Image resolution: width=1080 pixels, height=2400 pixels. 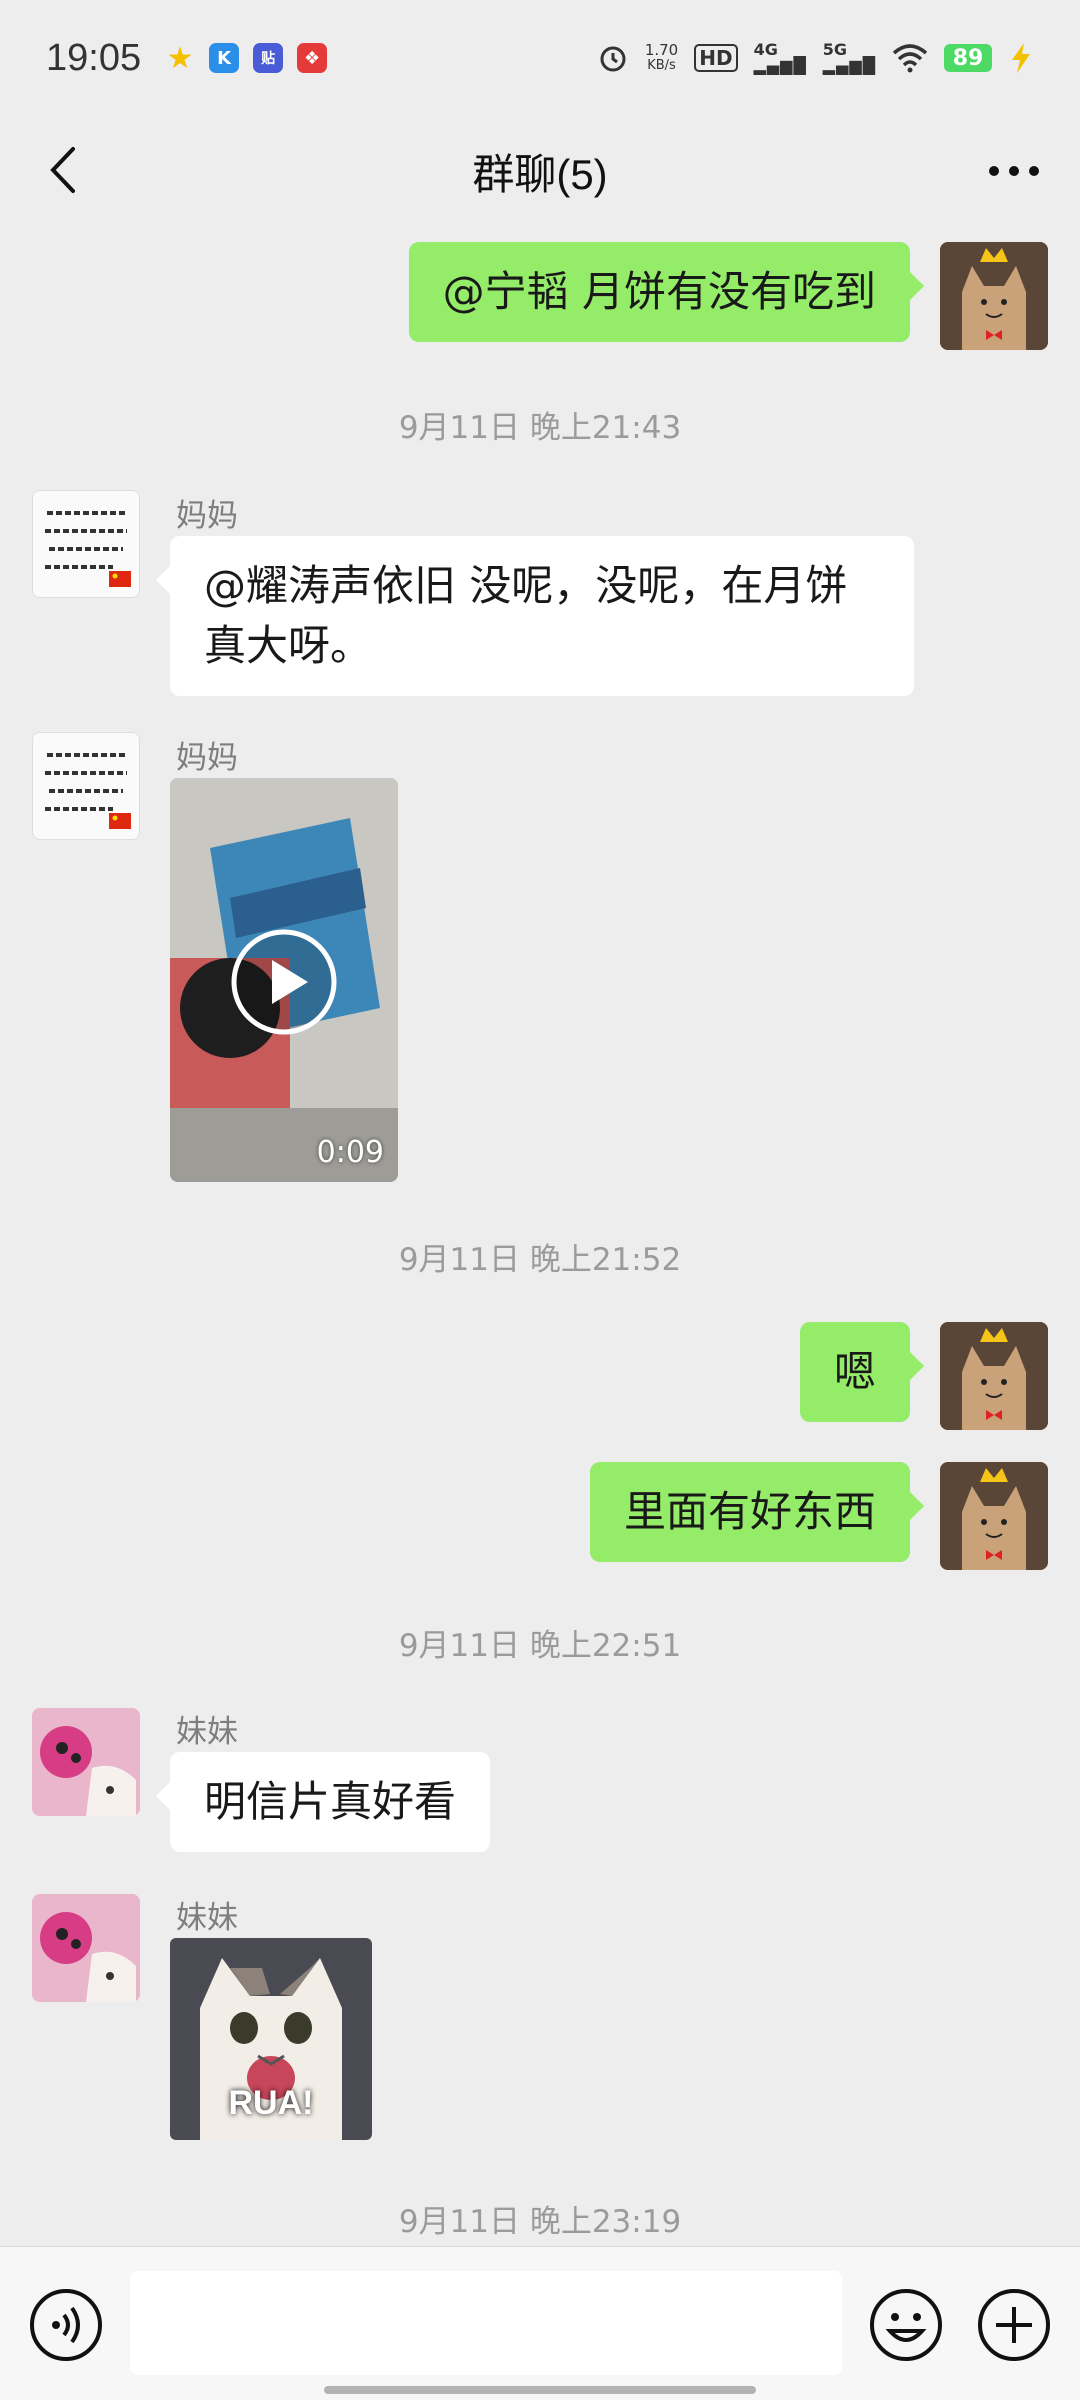 I want to click on sticker-caption: RUA!, so click(x=271, y=2103).